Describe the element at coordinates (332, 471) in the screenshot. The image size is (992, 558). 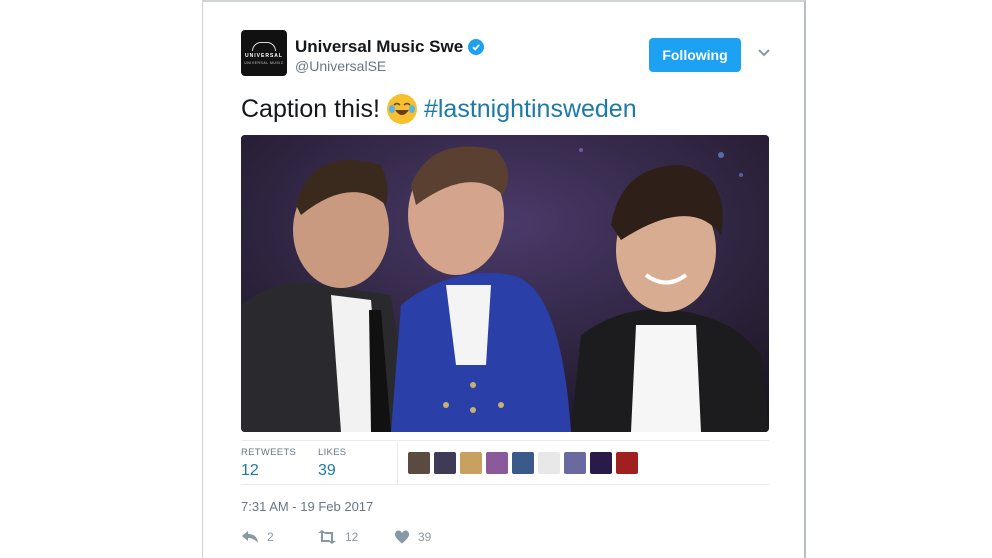
I see `likes-value: 39` at that location.